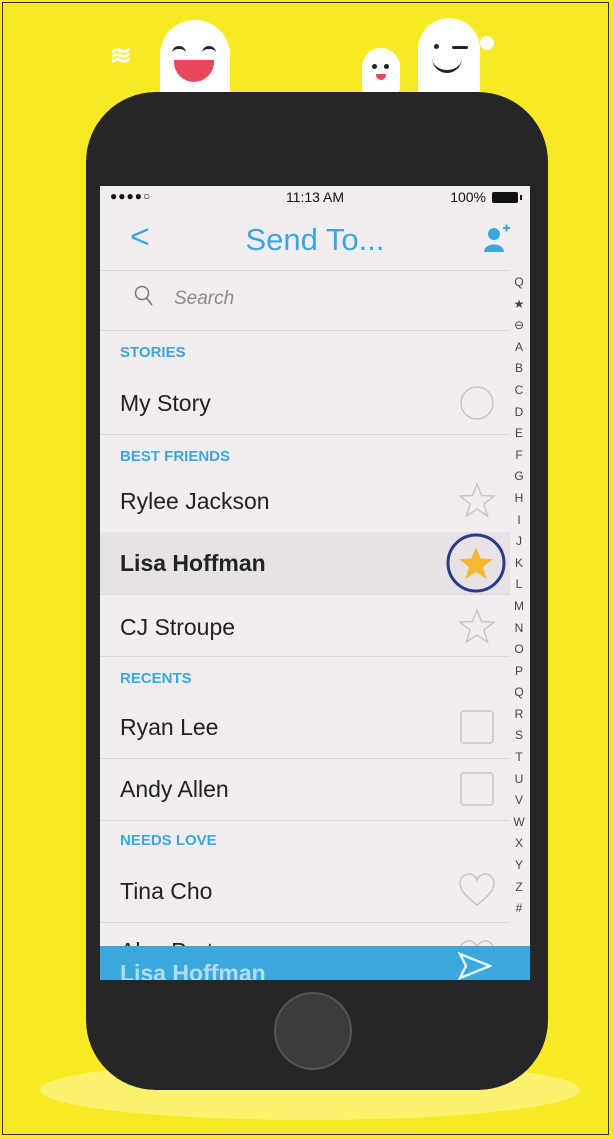  What do you see at coordinates (519, 801) in the screenshot?
I see `index-letter: V` at bounding box center [519, 801].